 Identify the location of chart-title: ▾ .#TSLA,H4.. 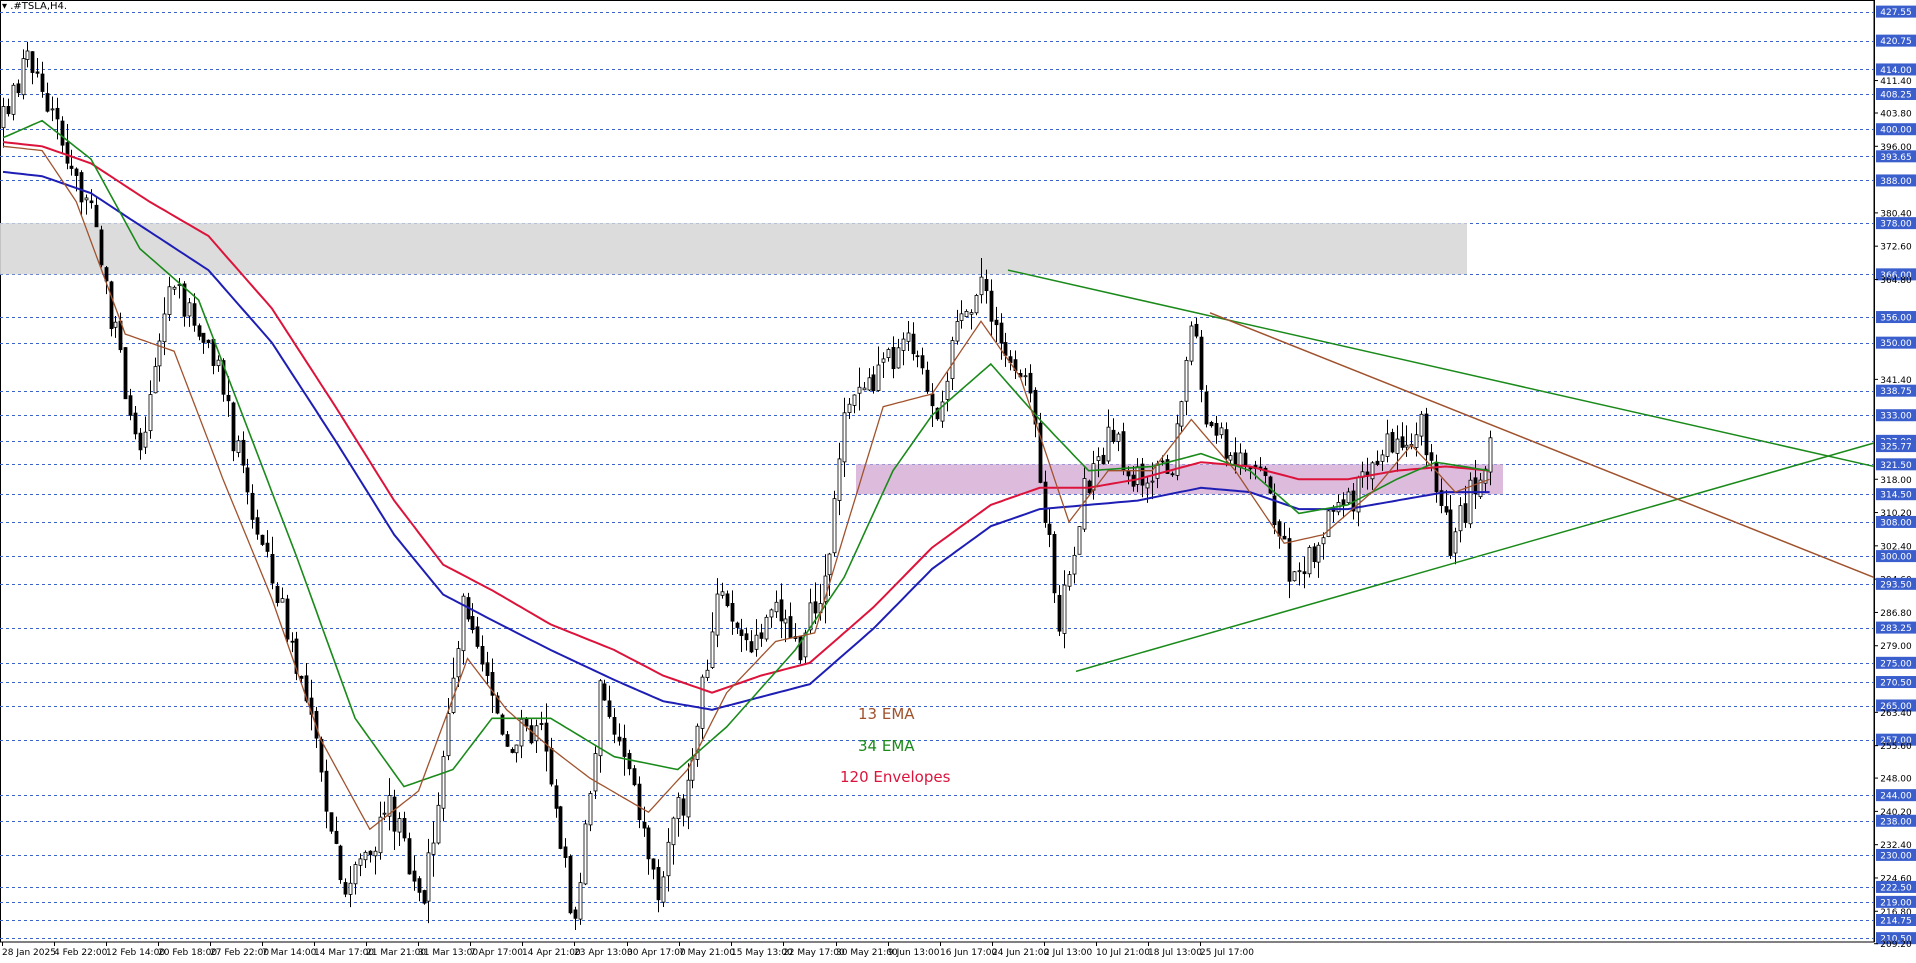
(35, 6).